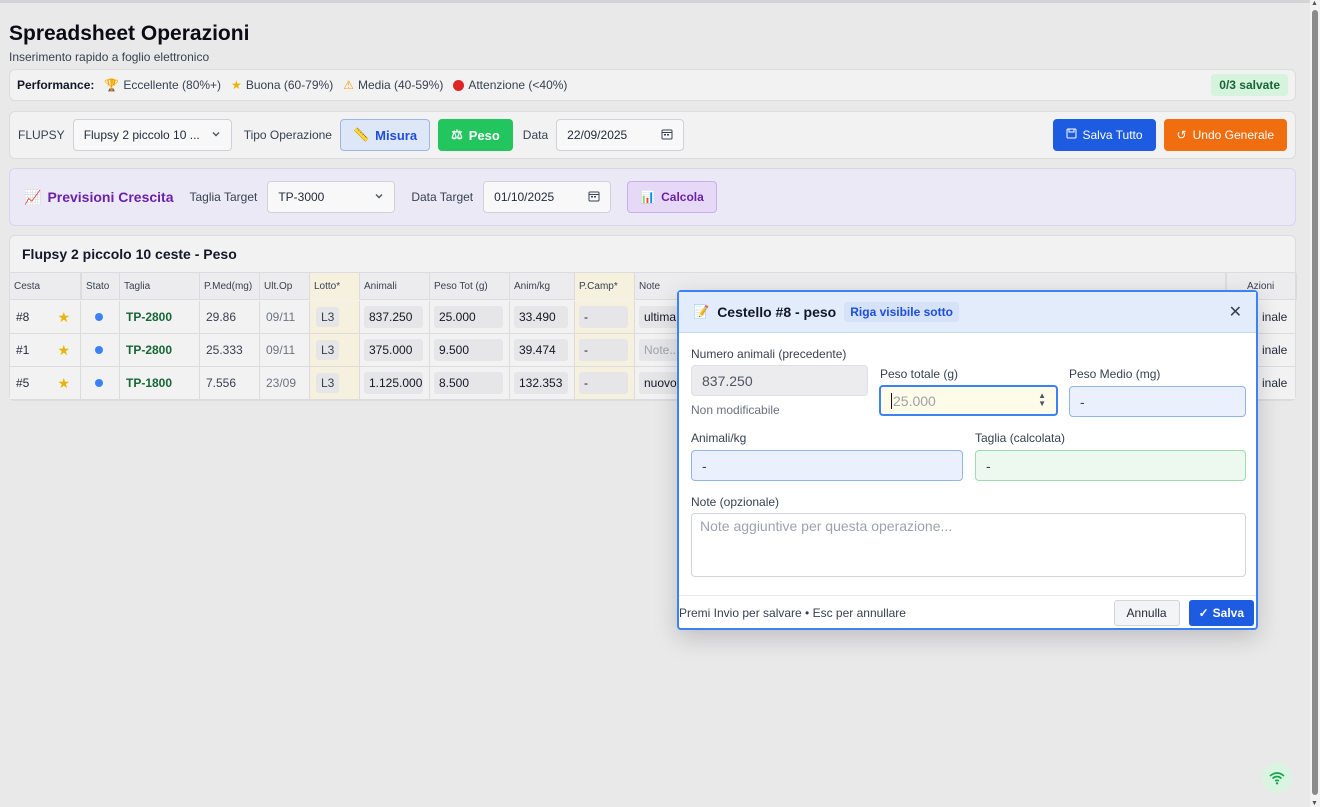  Describe the element at coordinates (535, 135) in the screenshot. I see `data-label: Data` at that location.